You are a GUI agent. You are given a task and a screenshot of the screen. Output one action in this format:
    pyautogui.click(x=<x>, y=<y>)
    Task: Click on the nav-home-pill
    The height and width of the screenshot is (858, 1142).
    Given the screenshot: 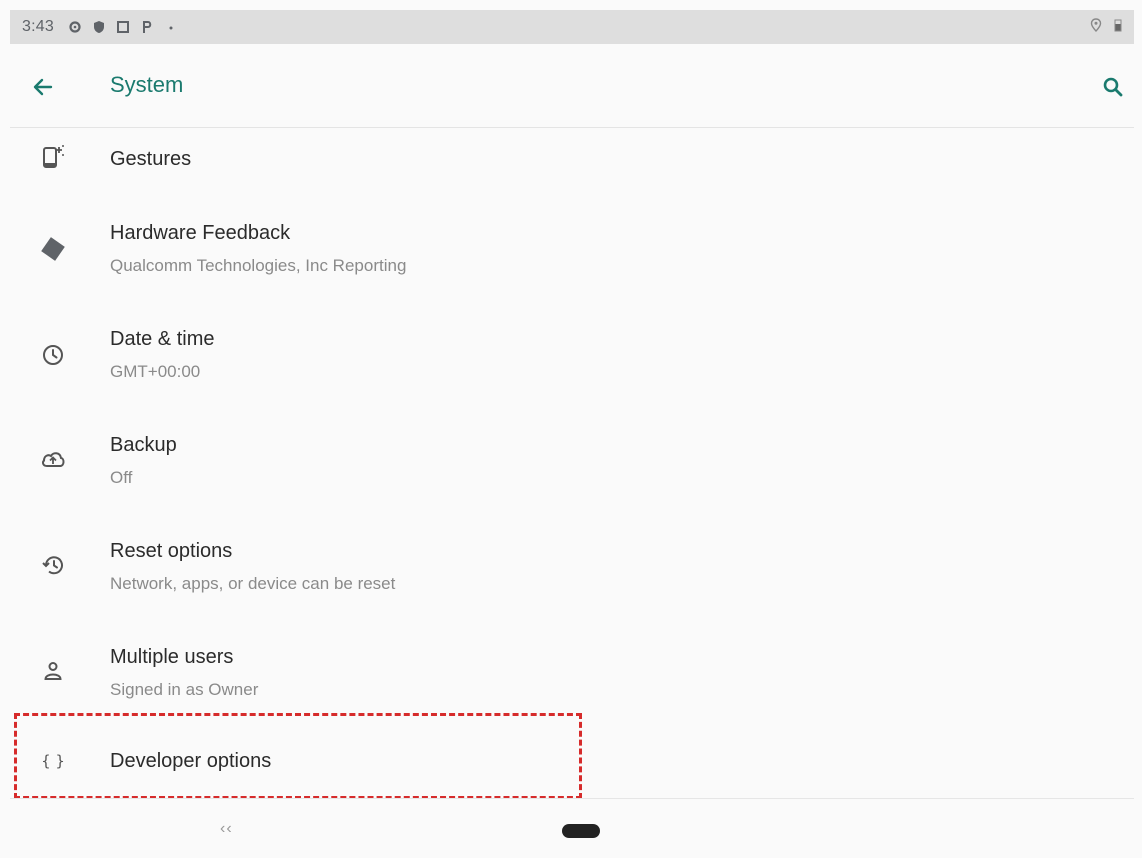 What is the action you would take?
    pyautogui.click(x=581, y=831)
    